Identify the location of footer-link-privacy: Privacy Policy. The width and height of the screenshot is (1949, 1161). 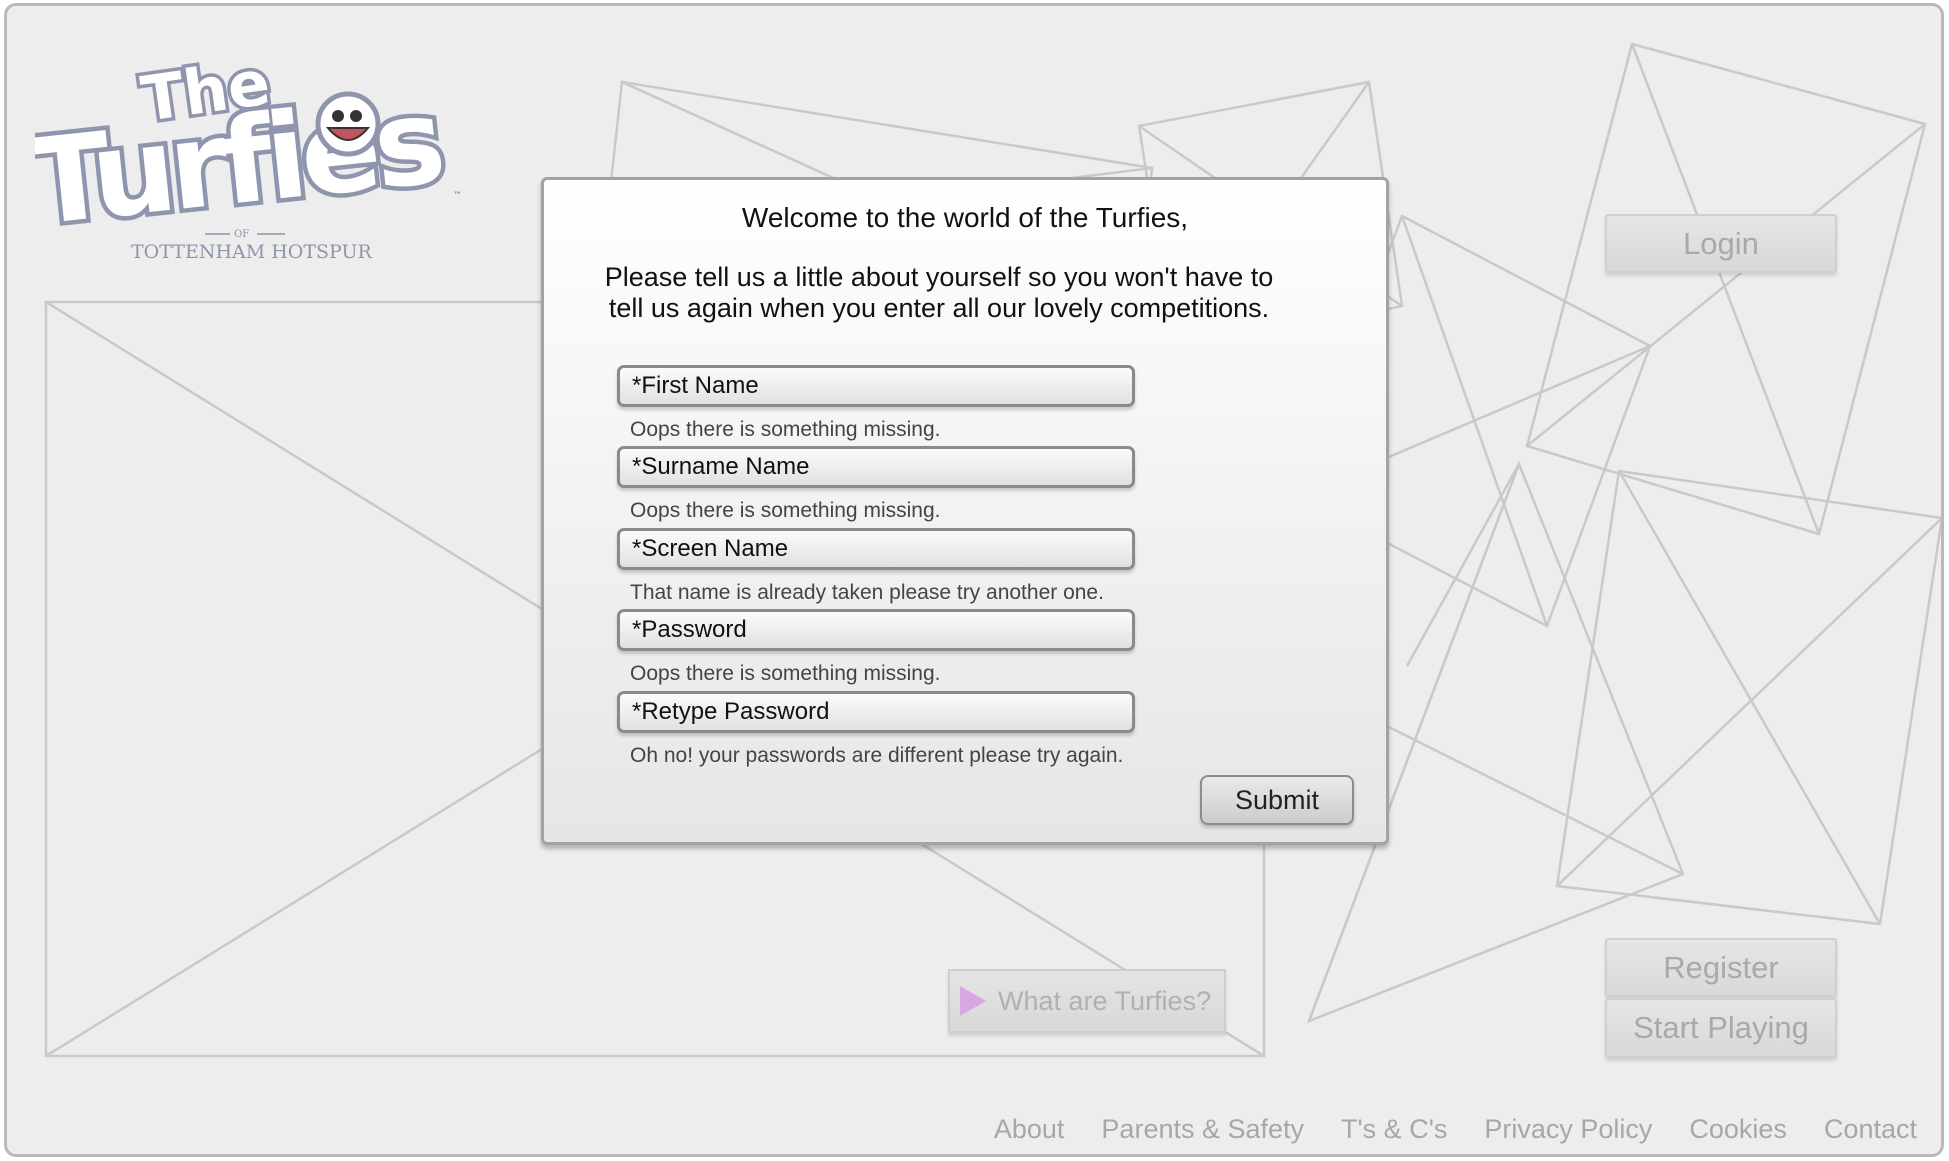
(1568, 1129).